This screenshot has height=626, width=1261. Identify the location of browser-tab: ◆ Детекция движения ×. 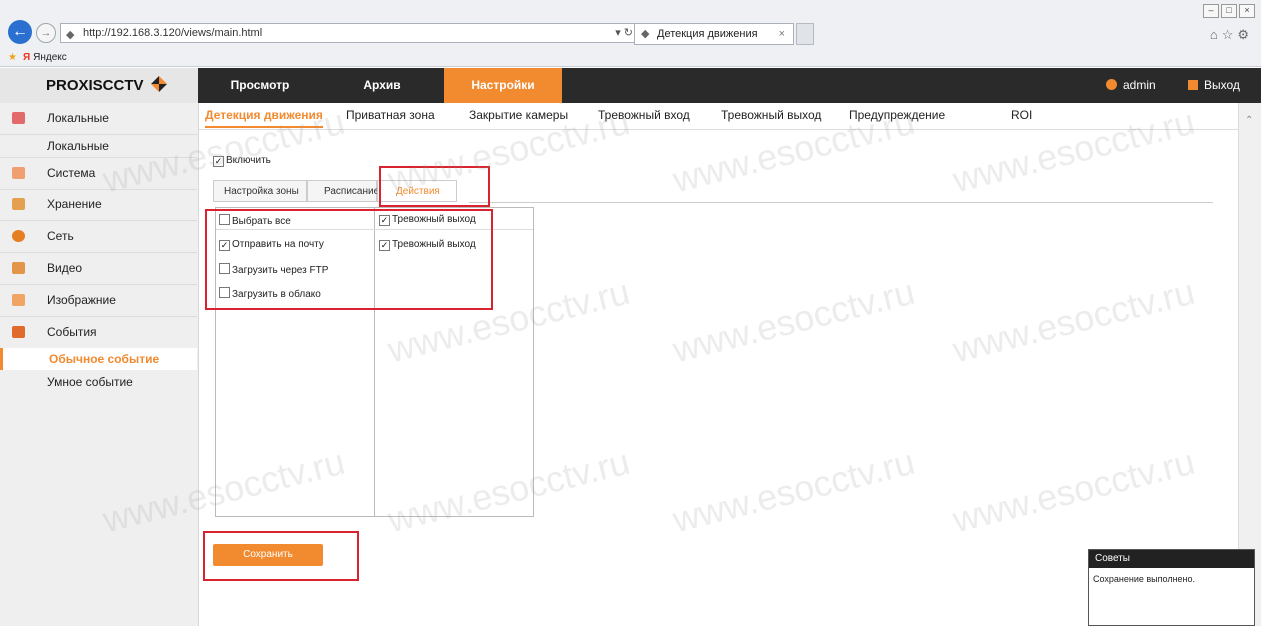
(714, 34).